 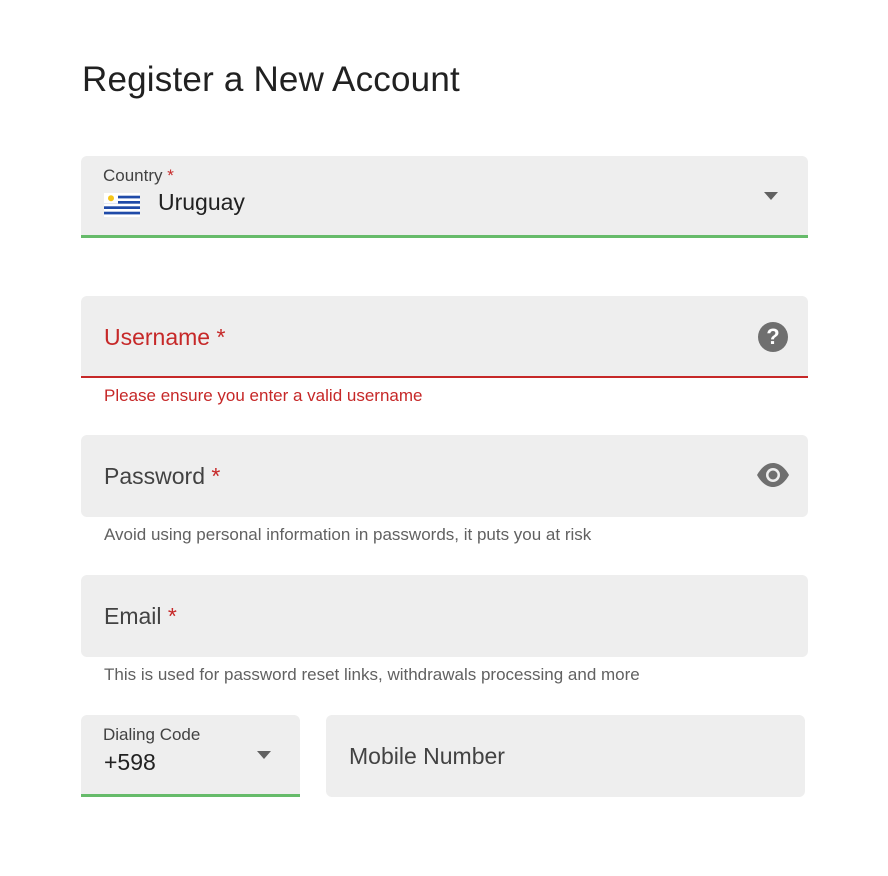 I want to click on page-title: Register a New Account, so click(x=271, y=79).